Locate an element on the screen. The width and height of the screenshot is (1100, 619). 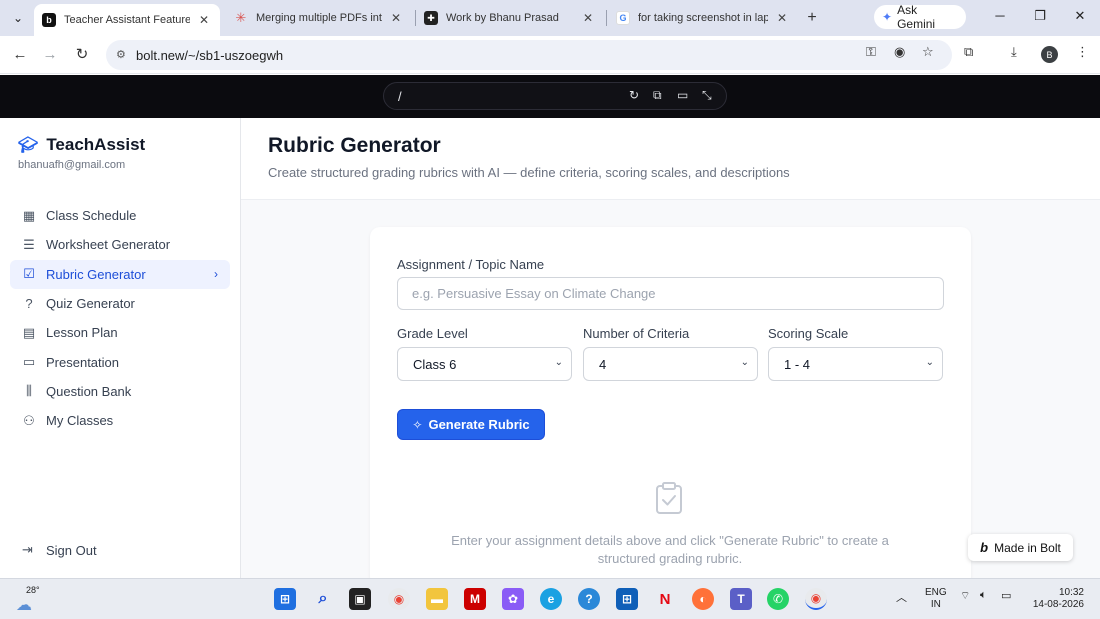
criteria-count-select: 4 ⌄ is located at coordinates (670, 364).